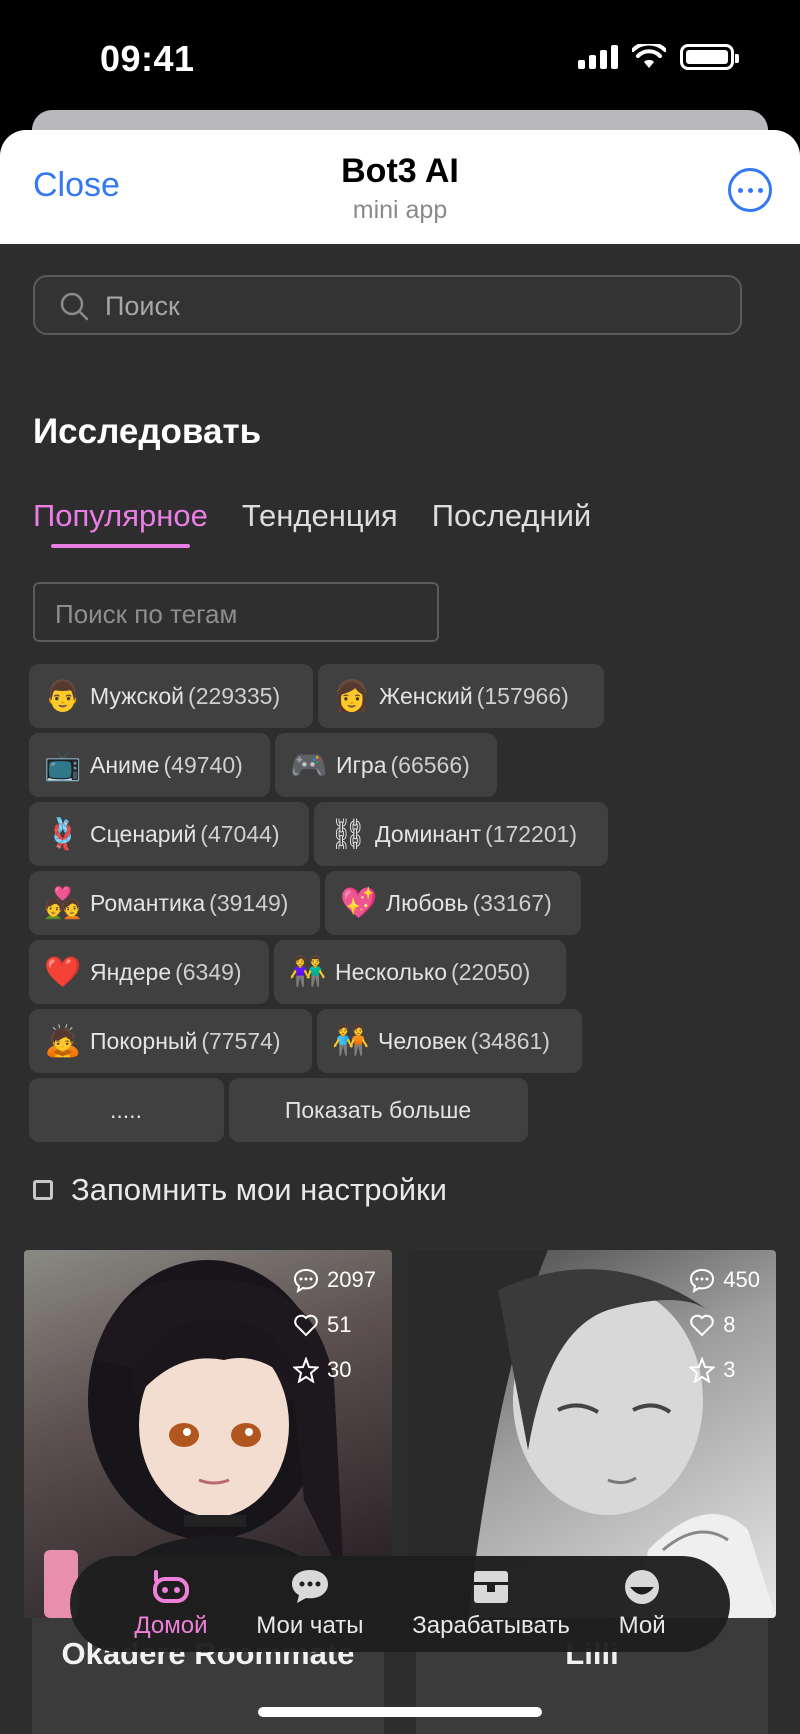  What do you see at coordinates (428, 833) in the screenshot?
I see `tag-label: Доминант` at bounding box center [428, 833].